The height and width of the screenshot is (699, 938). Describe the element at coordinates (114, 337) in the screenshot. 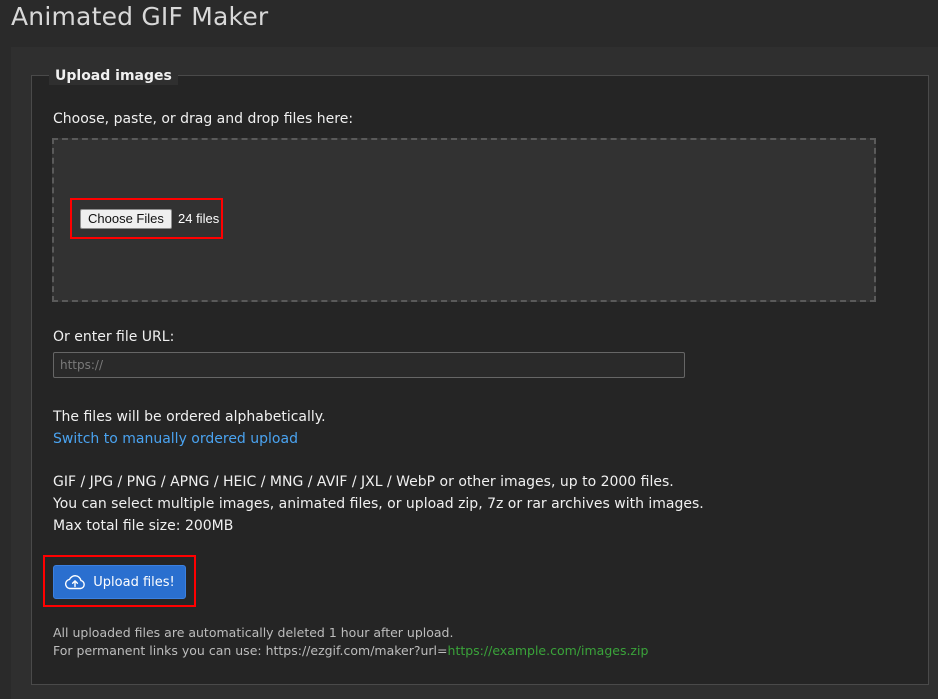

I see `url-label: Or enter file URL:` at that location.